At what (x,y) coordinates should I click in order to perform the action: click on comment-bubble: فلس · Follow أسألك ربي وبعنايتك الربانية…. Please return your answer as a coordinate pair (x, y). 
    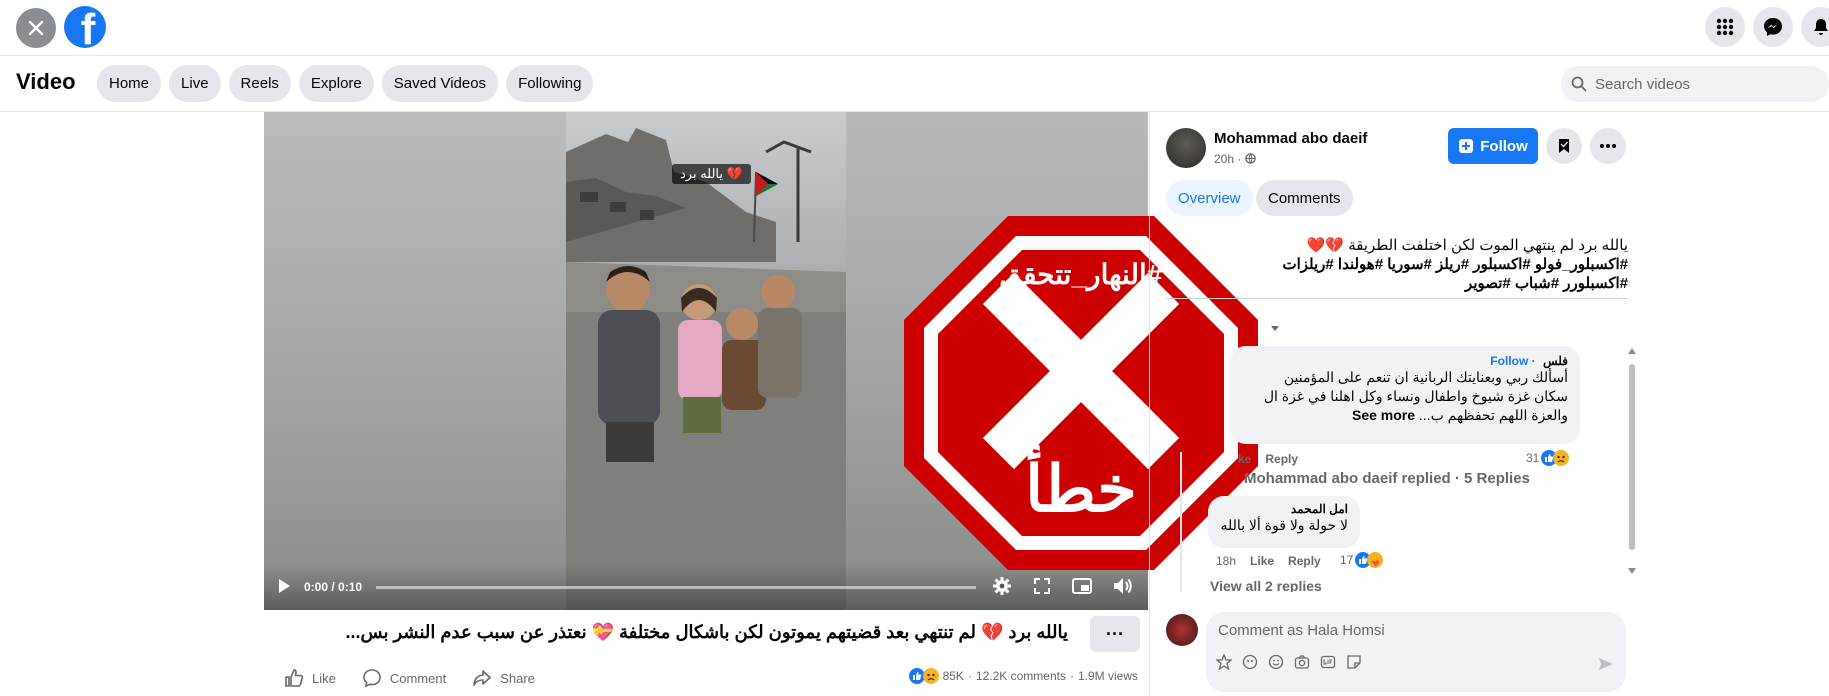
    Looking at the image, I should click on (1405, 395).